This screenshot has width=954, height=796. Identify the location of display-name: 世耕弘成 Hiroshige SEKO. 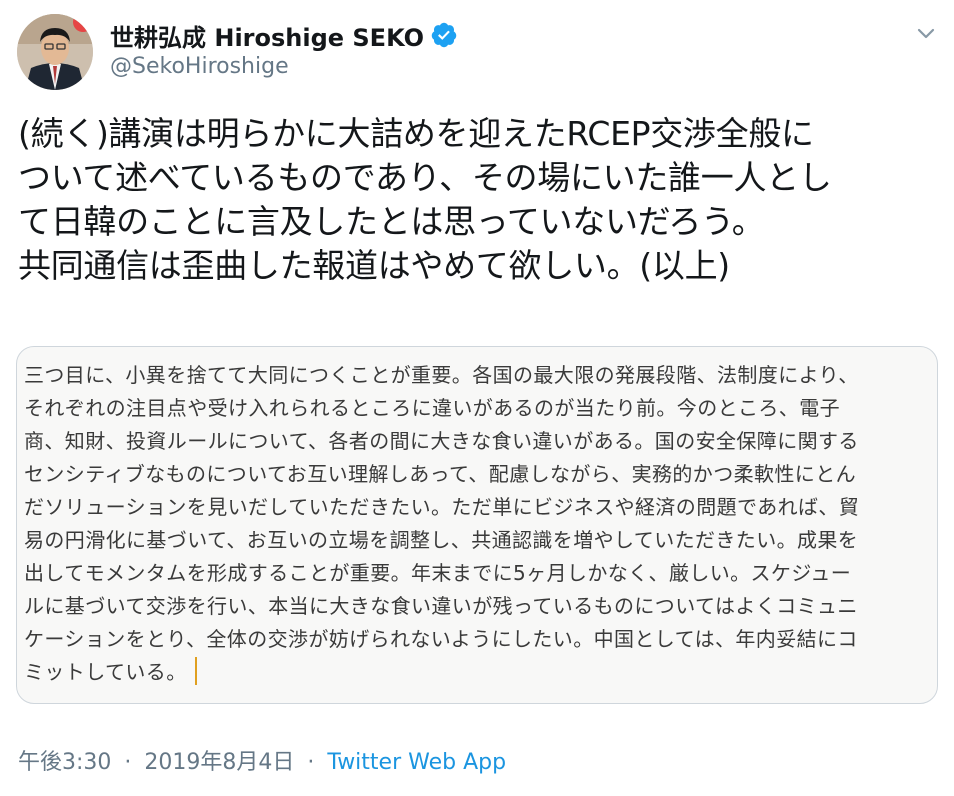
(284, 35).